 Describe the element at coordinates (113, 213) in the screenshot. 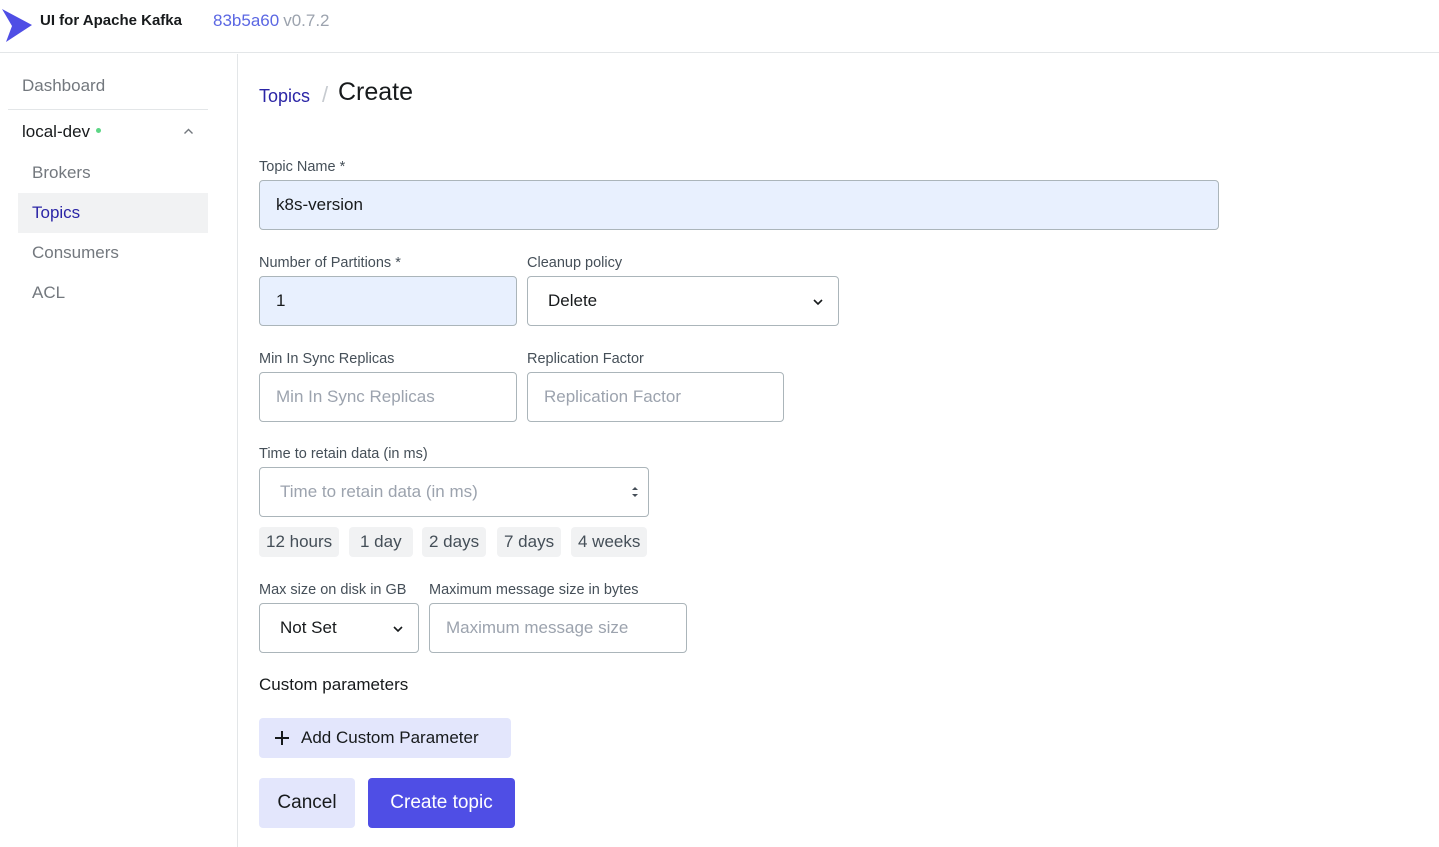

I see `sidebar-item-topics: Topics` at that location.